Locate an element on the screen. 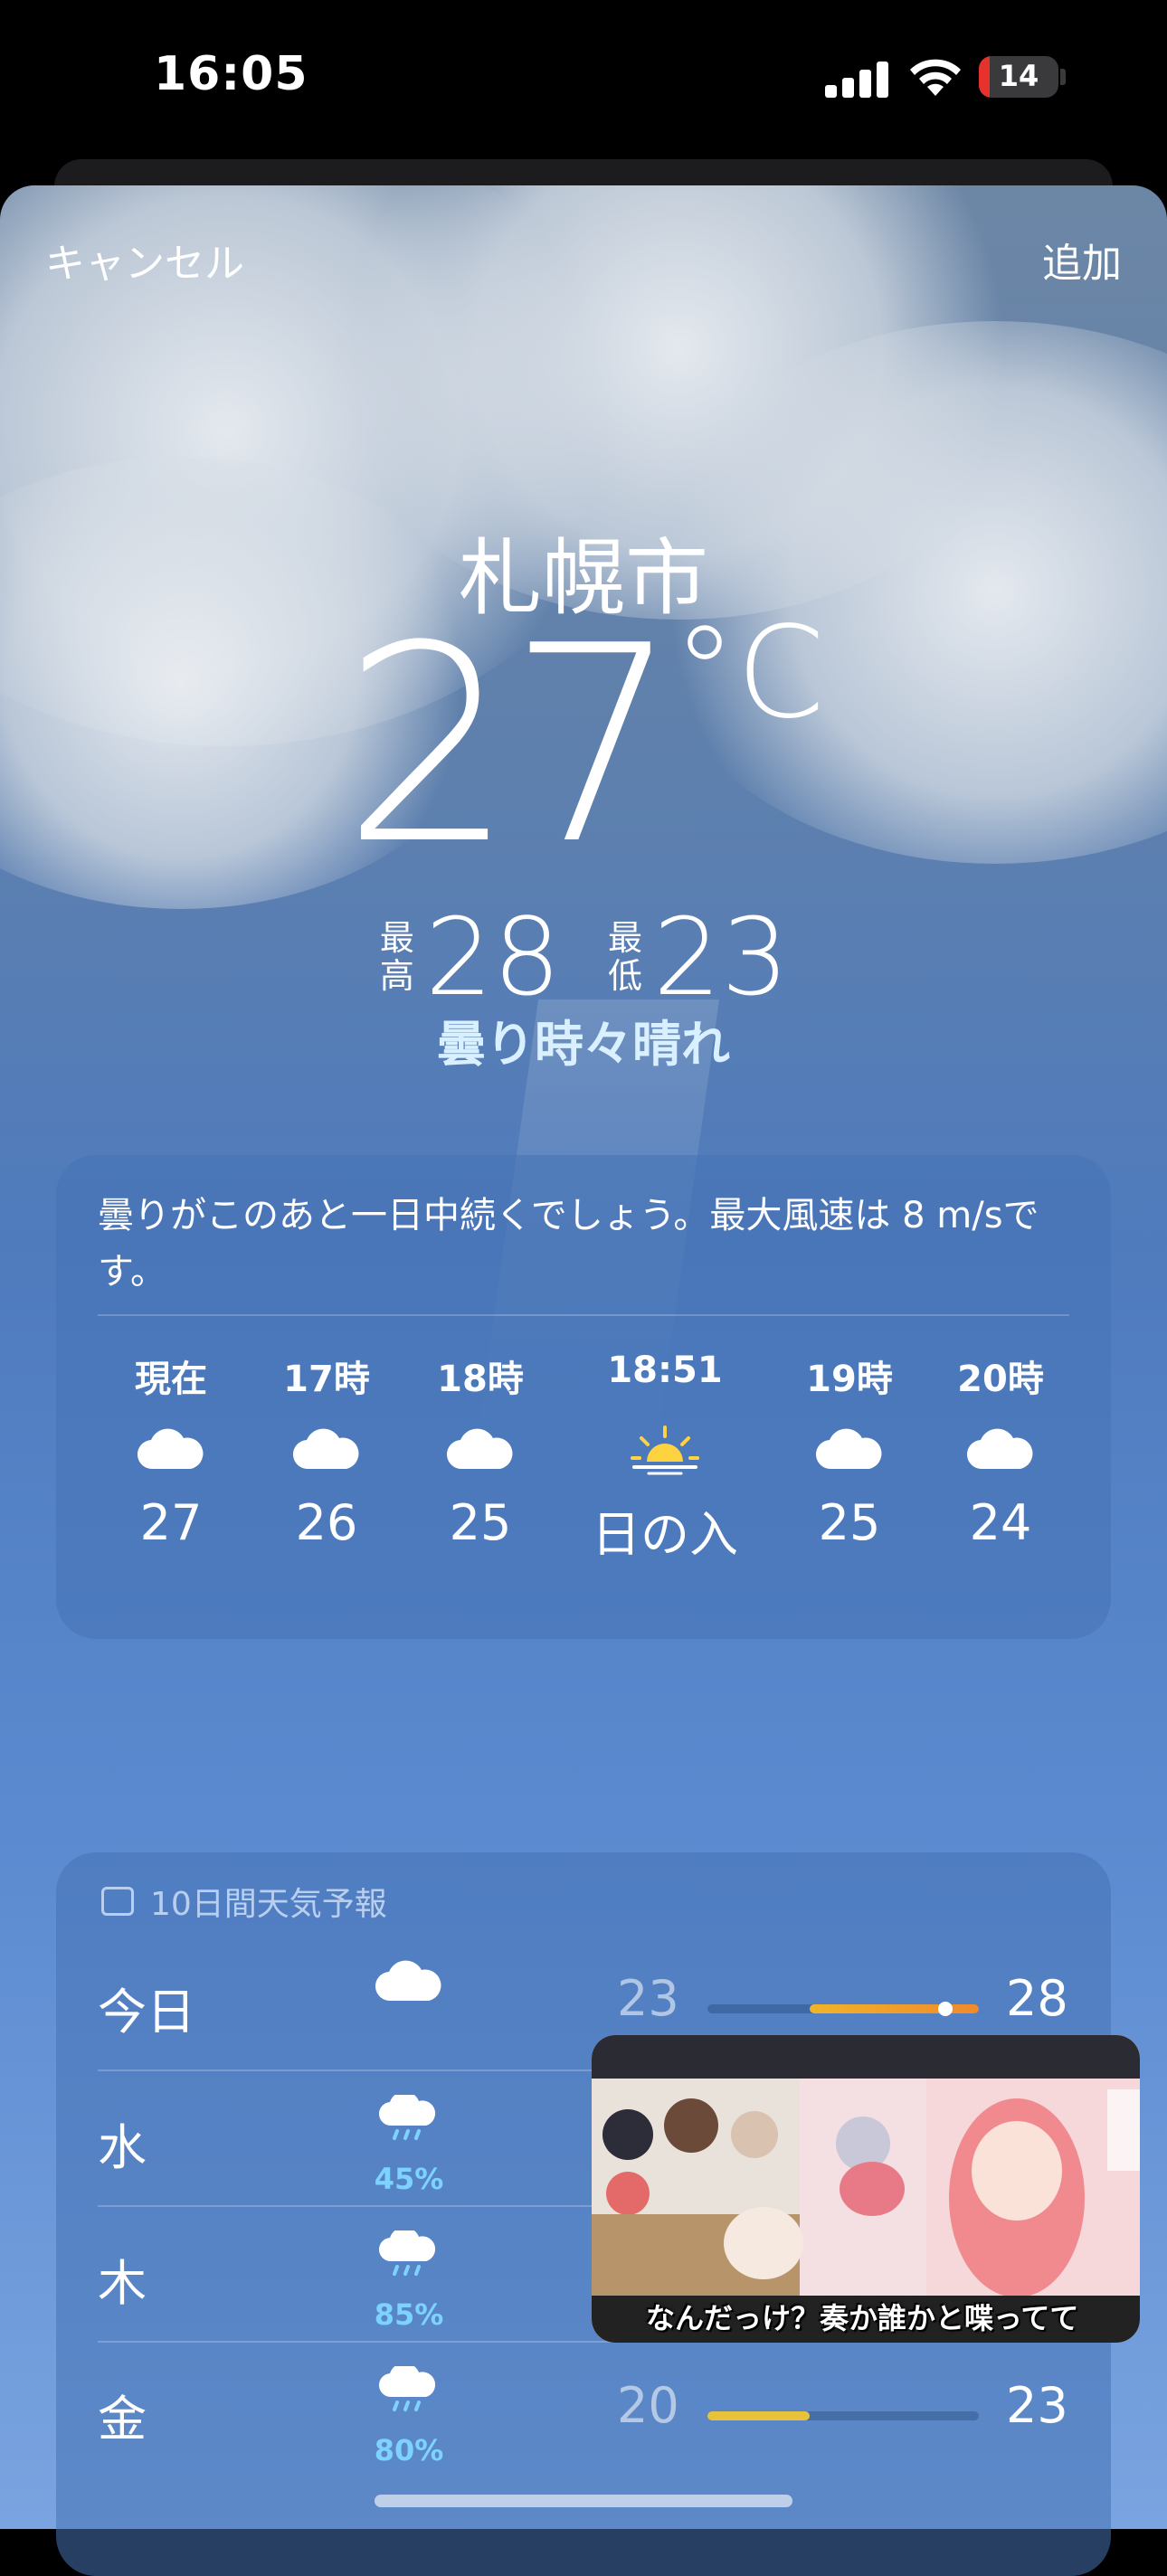  low-value: 23 is located at coordinates (721, 957).